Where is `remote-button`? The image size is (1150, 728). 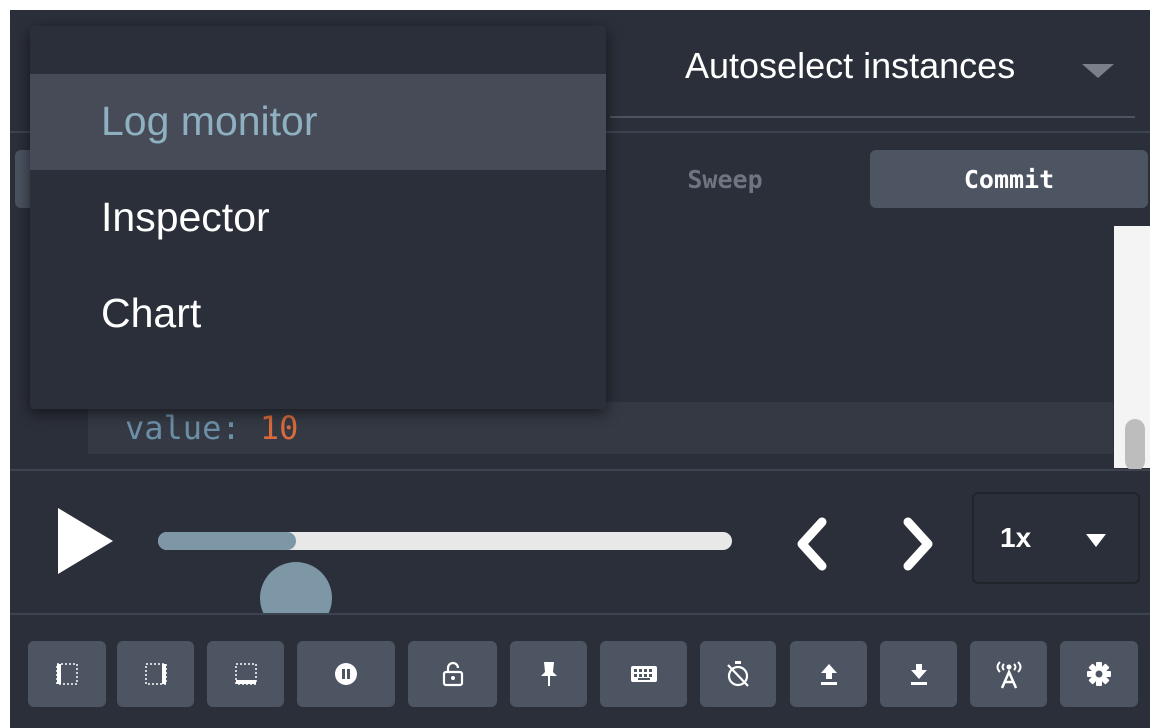
remote-button is located at coordinates (1008, 674).